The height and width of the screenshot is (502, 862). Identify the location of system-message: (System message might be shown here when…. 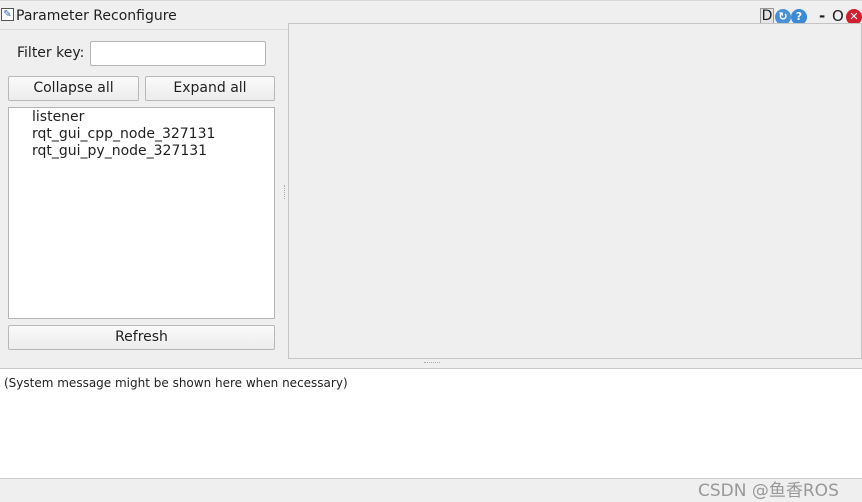
(176, 383).